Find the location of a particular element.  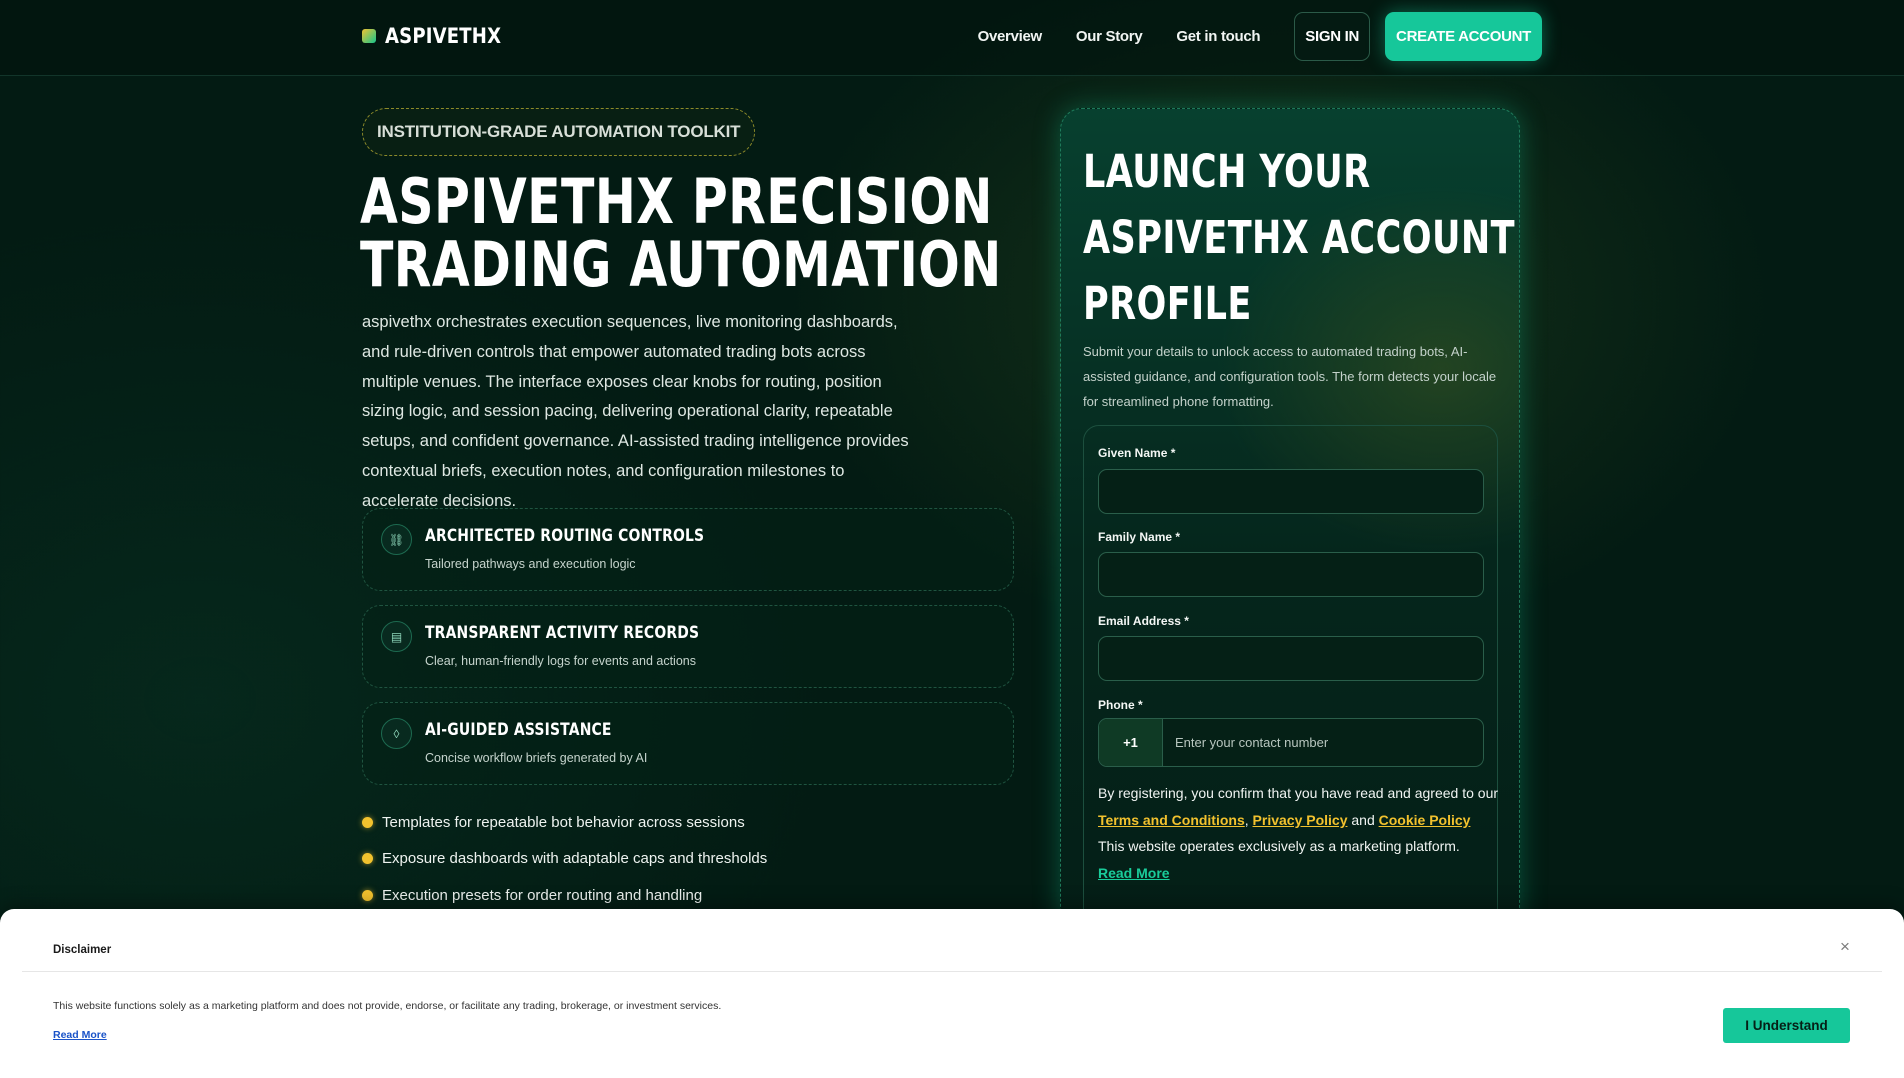

brand-mark-icon is located at coordinates (369, 36).